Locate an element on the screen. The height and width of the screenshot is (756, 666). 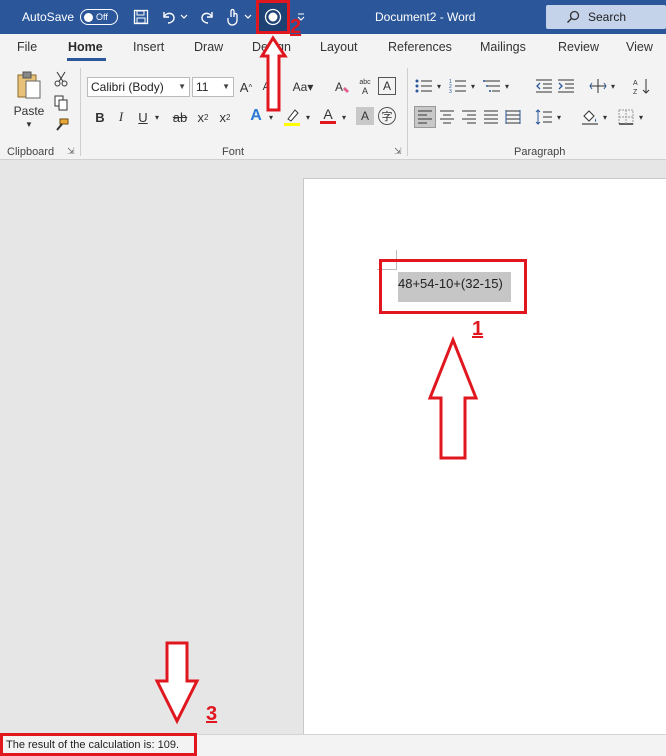
annotation-arrow-down-status is located at coordinates (177, 683).